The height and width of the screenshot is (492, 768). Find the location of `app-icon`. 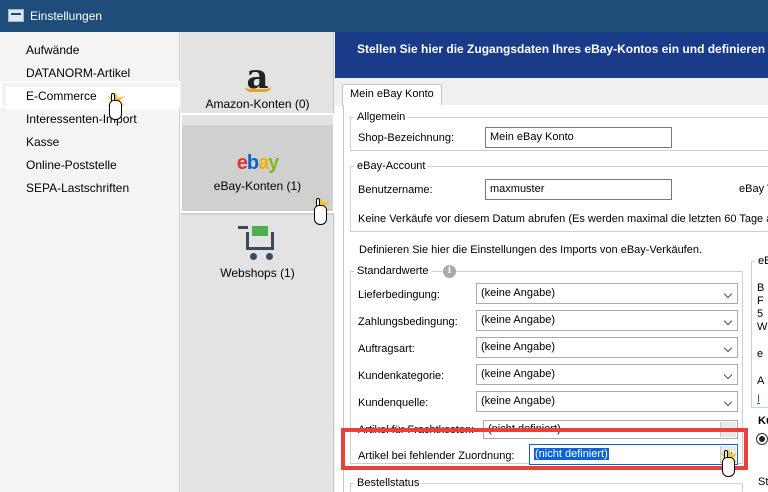

app-icon is located at coordinates (16, 15).